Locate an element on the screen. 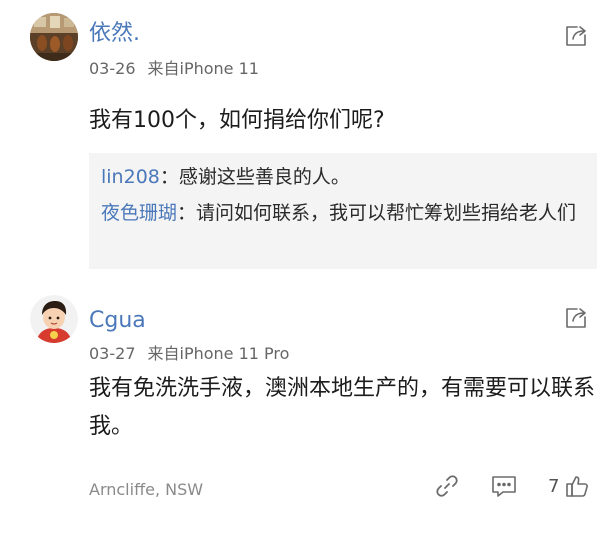 Image resolution: width=612 pixels, height=536 pixels. comment-meta: 03-27 来自iPhone 11 Pro is located at coordinates (189, 352).